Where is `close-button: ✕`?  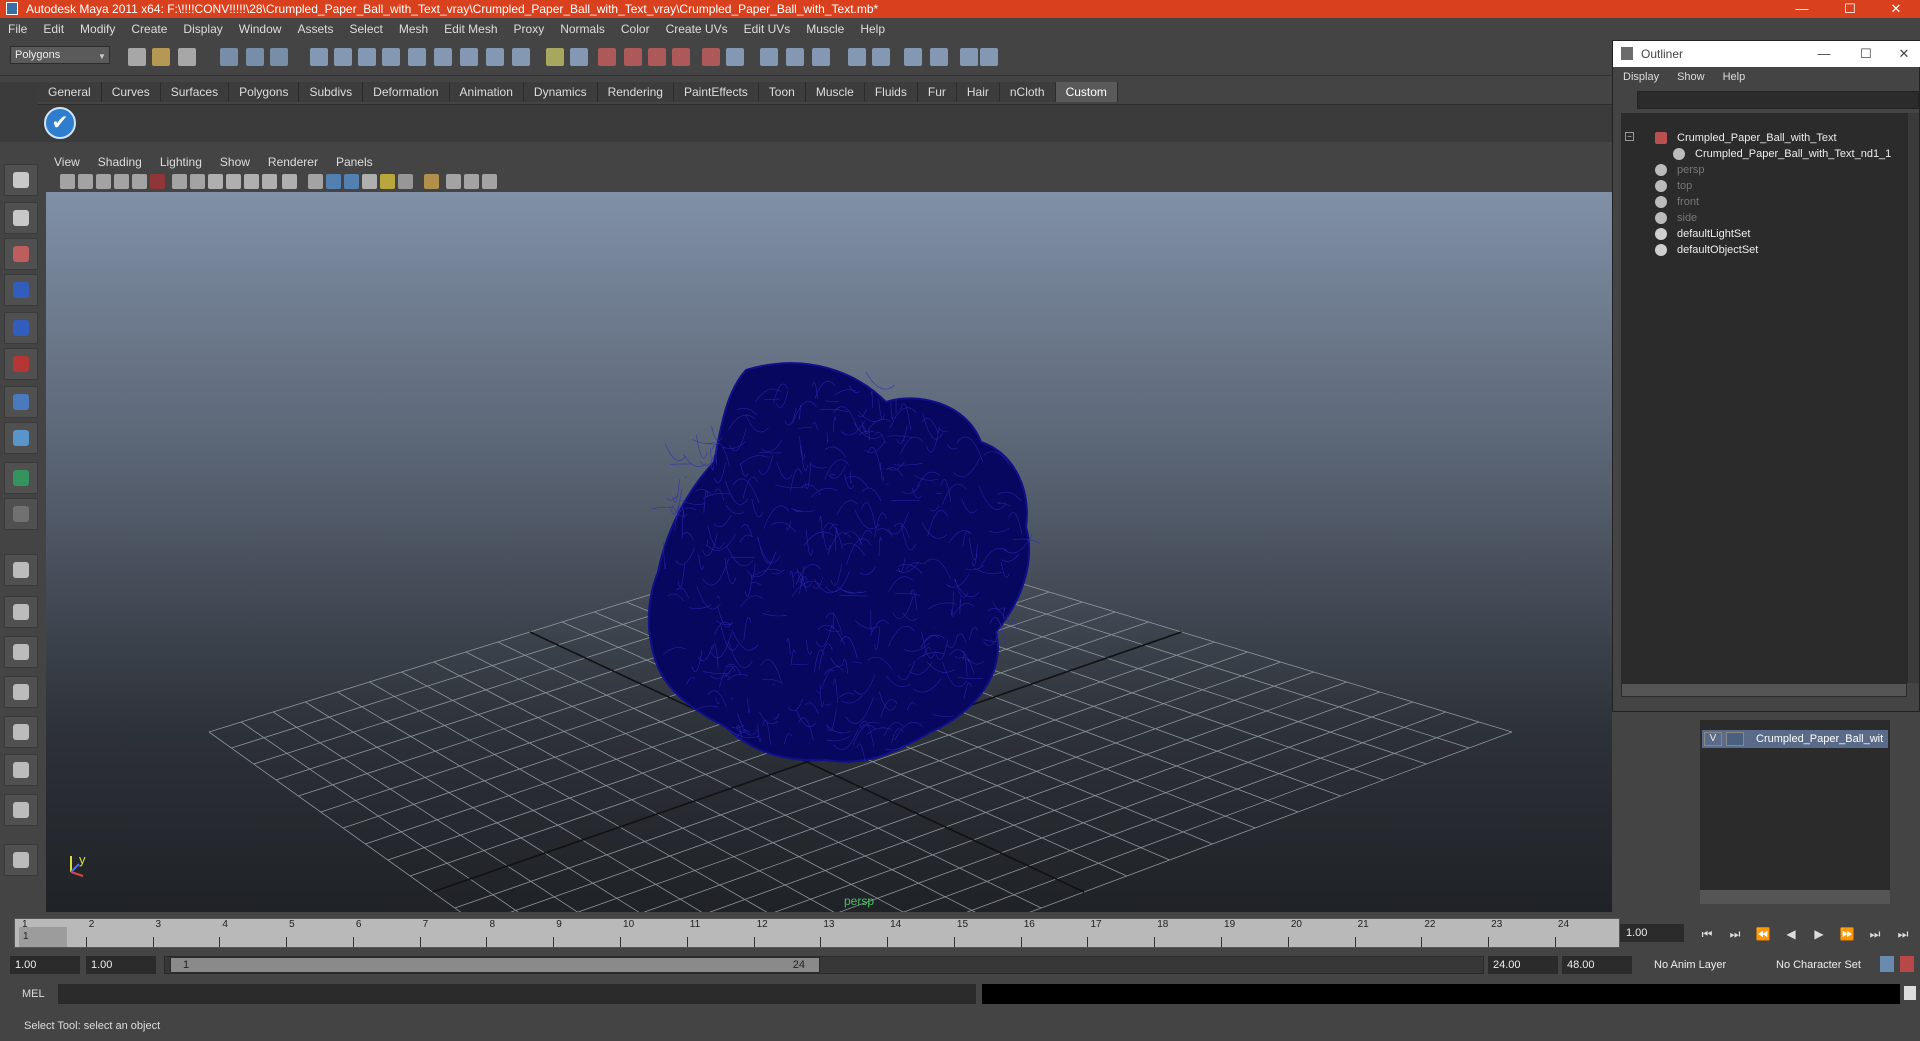 close-button: ✕ is located at coordinates (1896, 9).